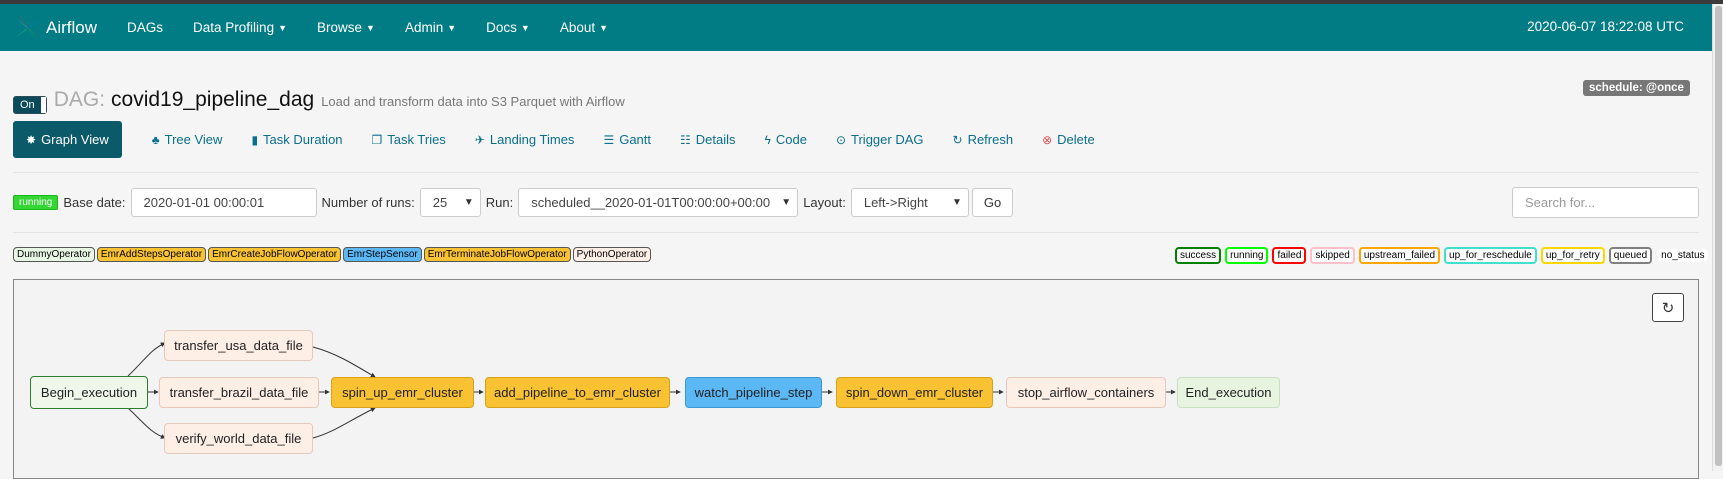 The width and height of the screenshot is (1723, 479). Describe the element at coordinates (238, 345) in the screenshot. I see `task-node-transfer-usa-data-file: transfer_usa_data_file` at that location.